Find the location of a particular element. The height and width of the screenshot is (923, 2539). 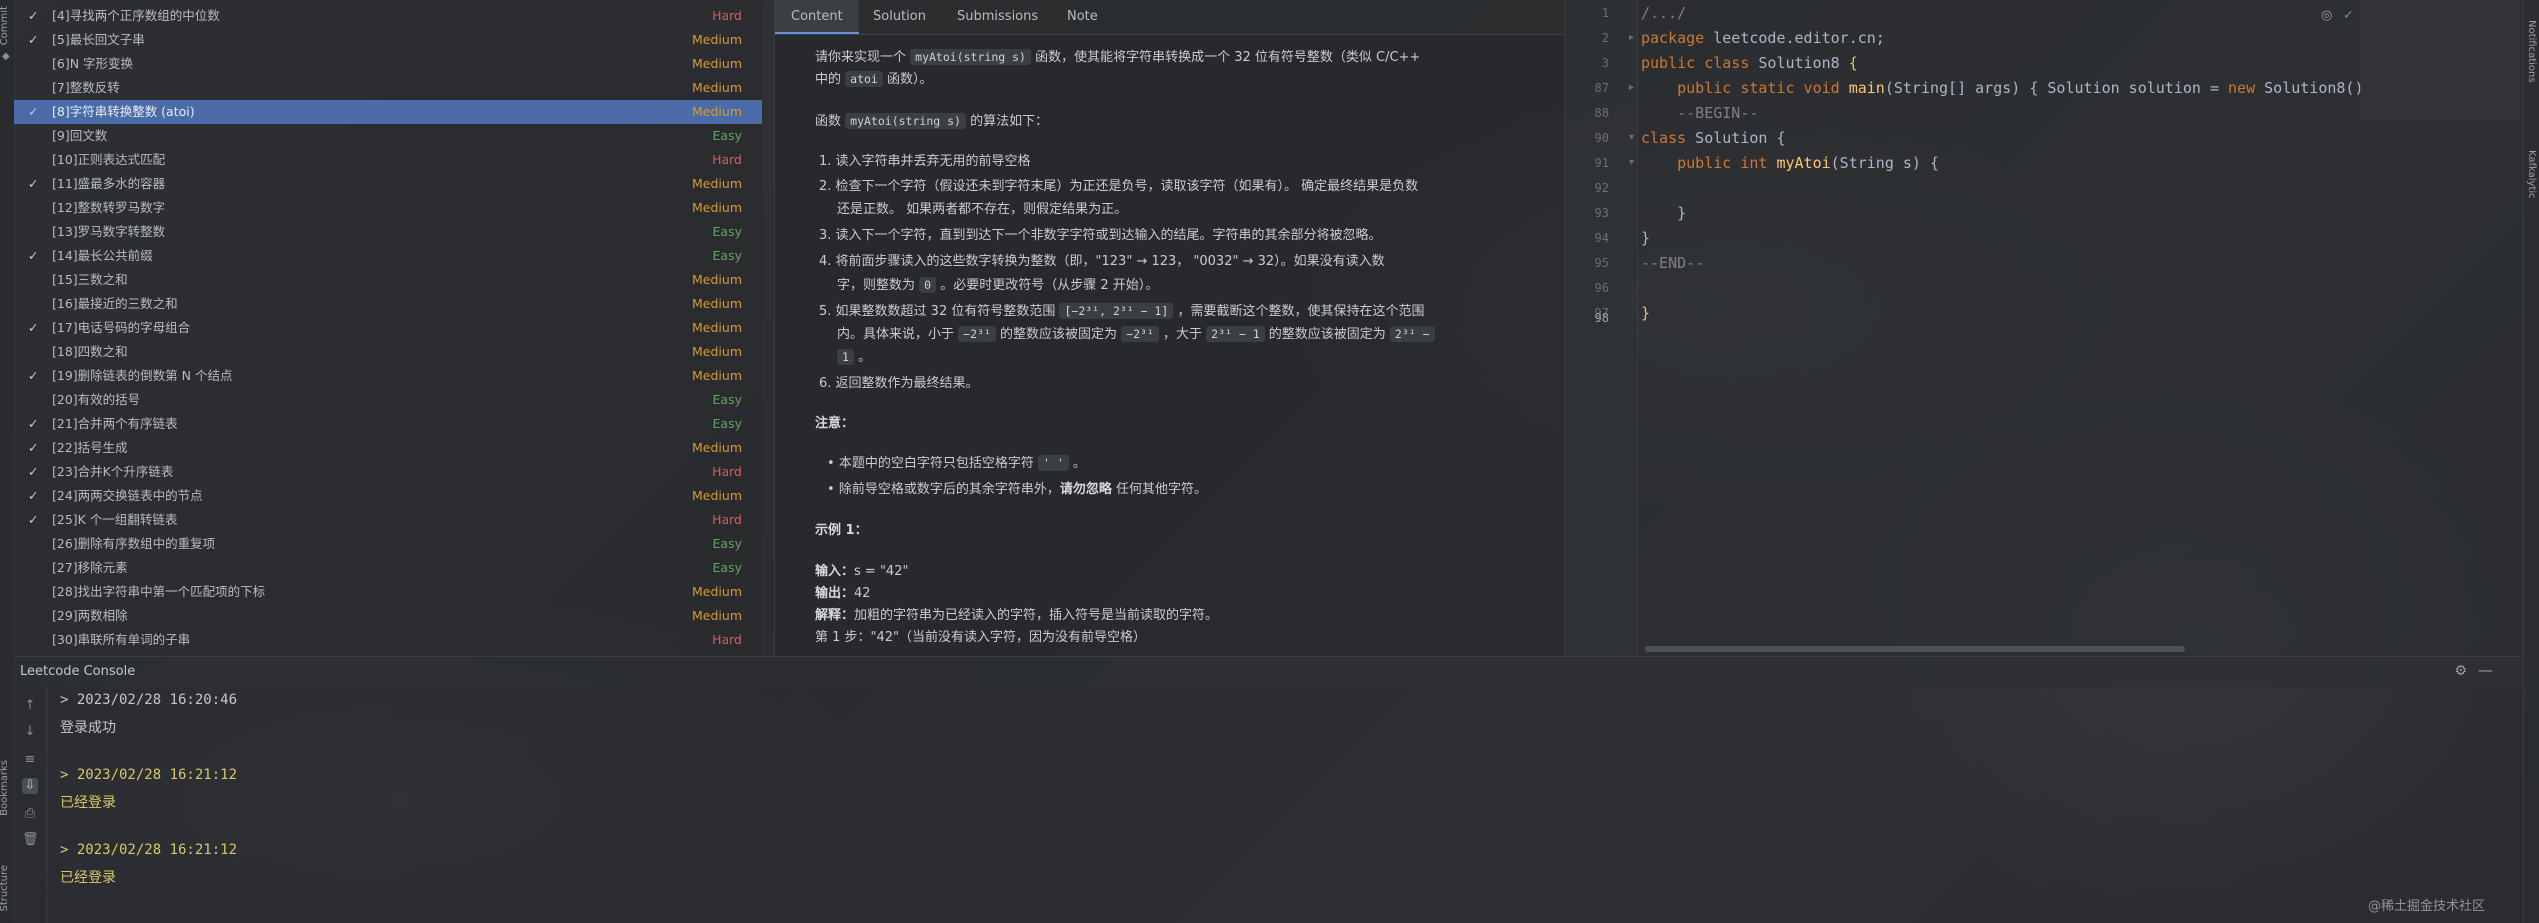

problem-list-item: [7]整数反转 Medium is located at coordinates (388, 88).